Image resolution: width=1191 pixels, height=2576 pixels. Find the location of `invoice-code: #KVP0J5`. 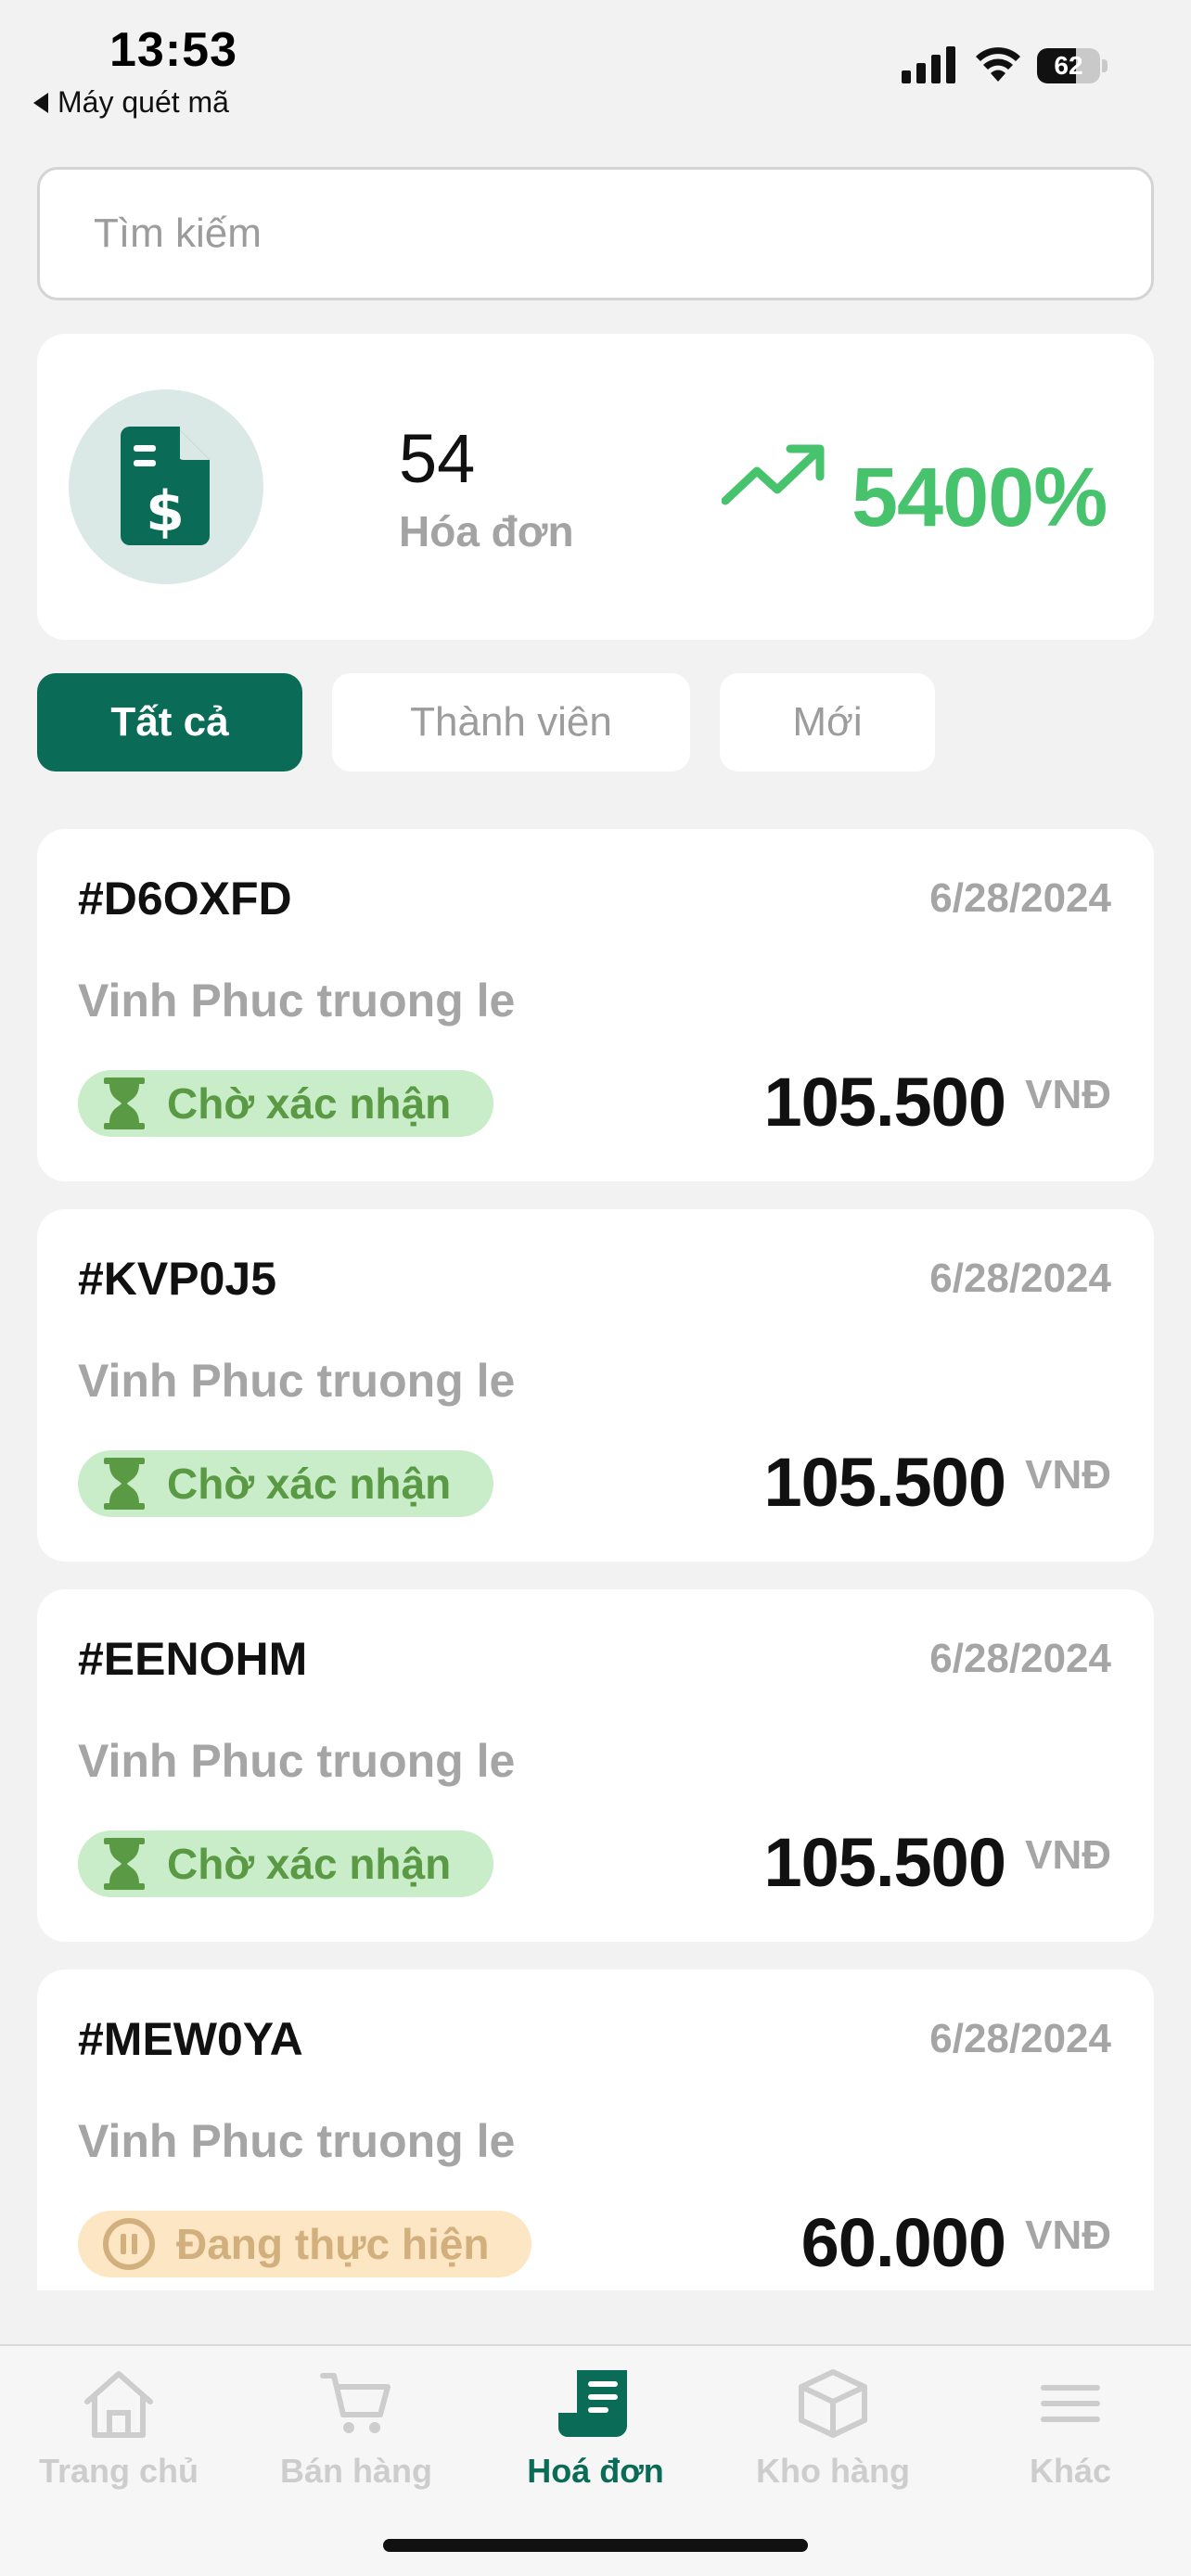

invoice-code: #KVP0J5 is located at coordinates (177, 1279).